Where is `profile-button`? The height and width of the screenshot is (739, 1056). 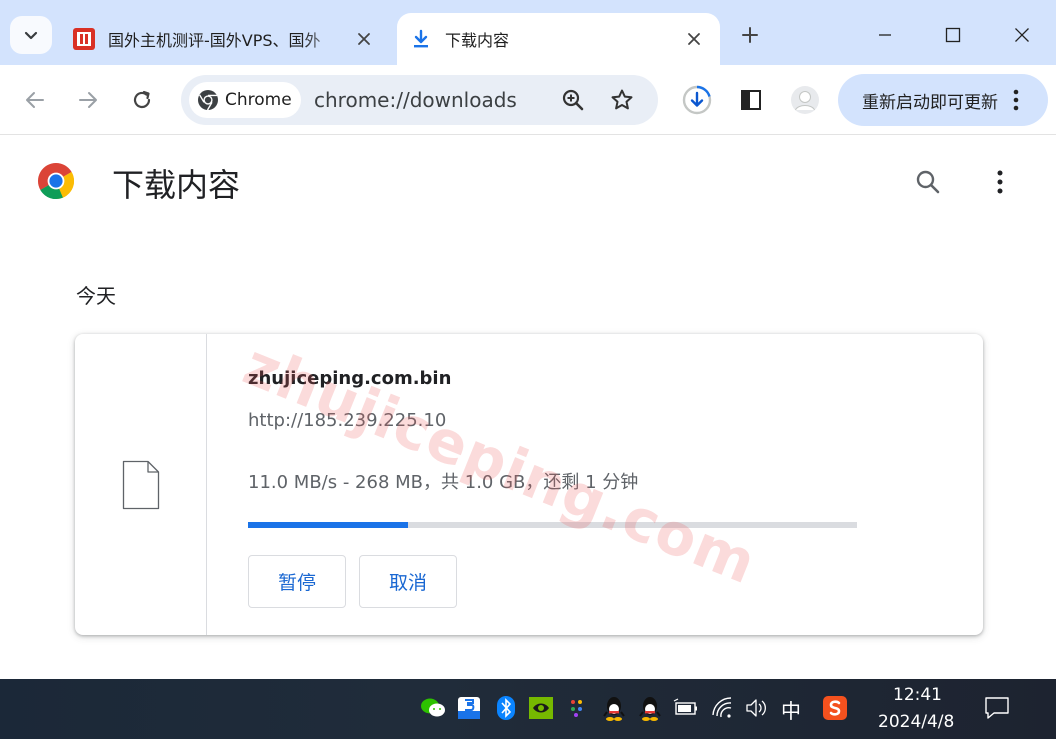
profile-button is located at coordinates (805, 100).